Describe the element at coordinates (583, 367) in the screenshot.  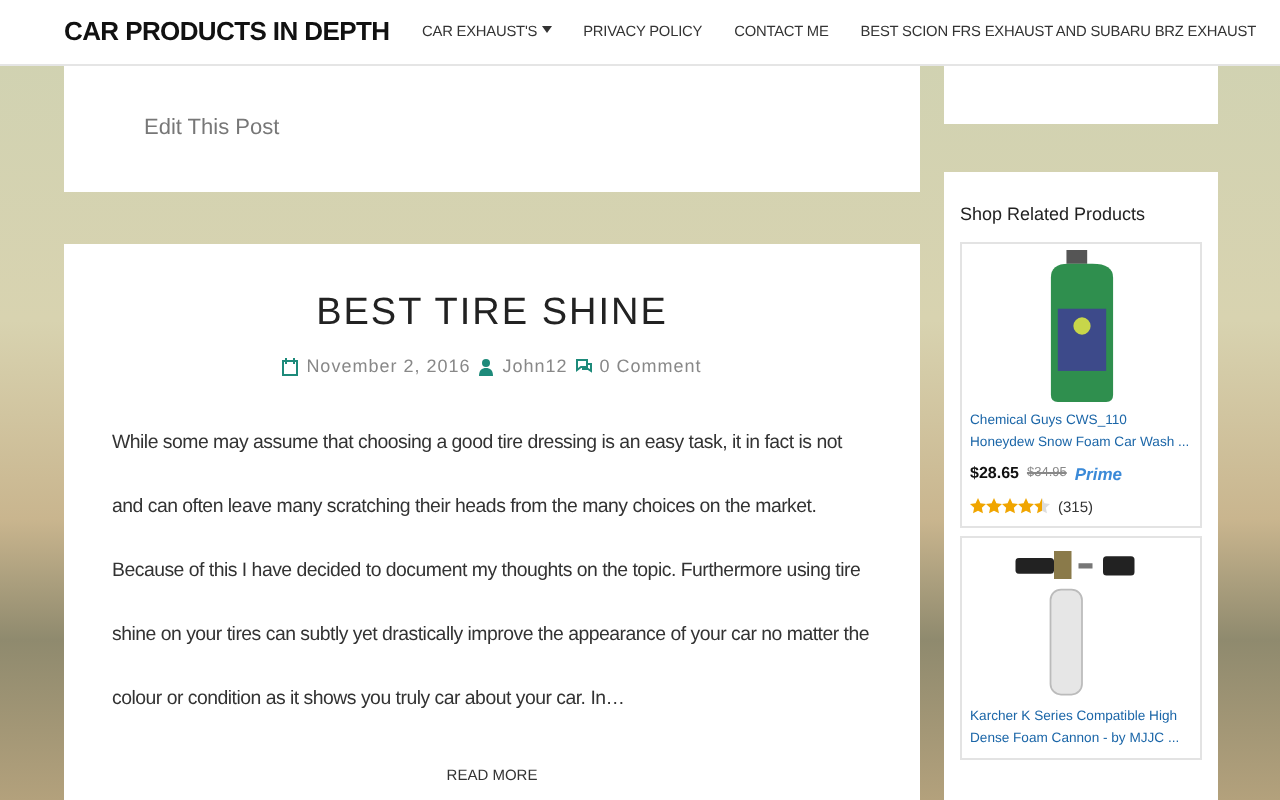
I see `comments-icon` at that location.